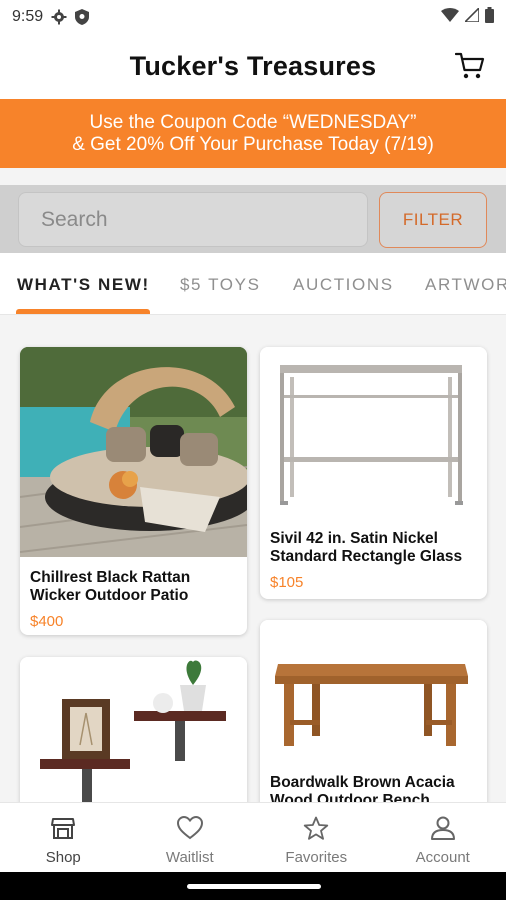 This screenshot has height=900, width=506. I want to click on status-bar: 9:59, so click(253, 17).